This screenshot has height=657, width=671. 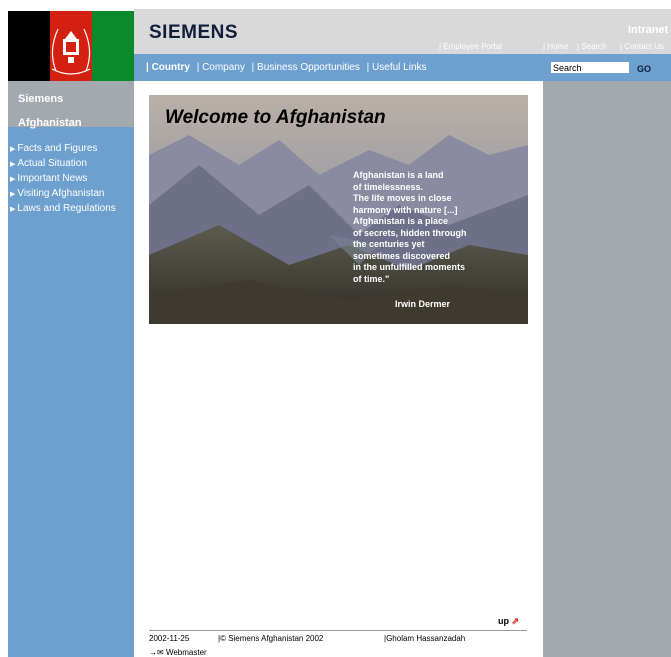 What do you see at coordinates (275, 117) in the screenshot?
I see `hero-title: Welcome to Afghanistan` at bounding box center [275, 117].